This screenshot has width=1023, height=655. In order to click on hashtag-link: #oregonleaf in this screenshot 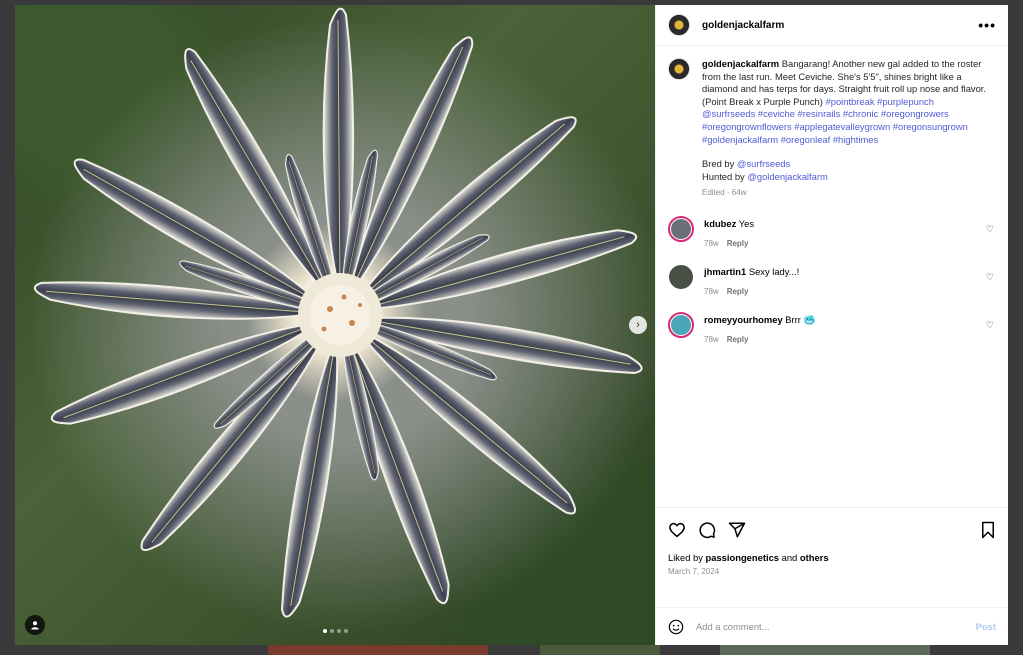, I will do `click(806, 139)`.